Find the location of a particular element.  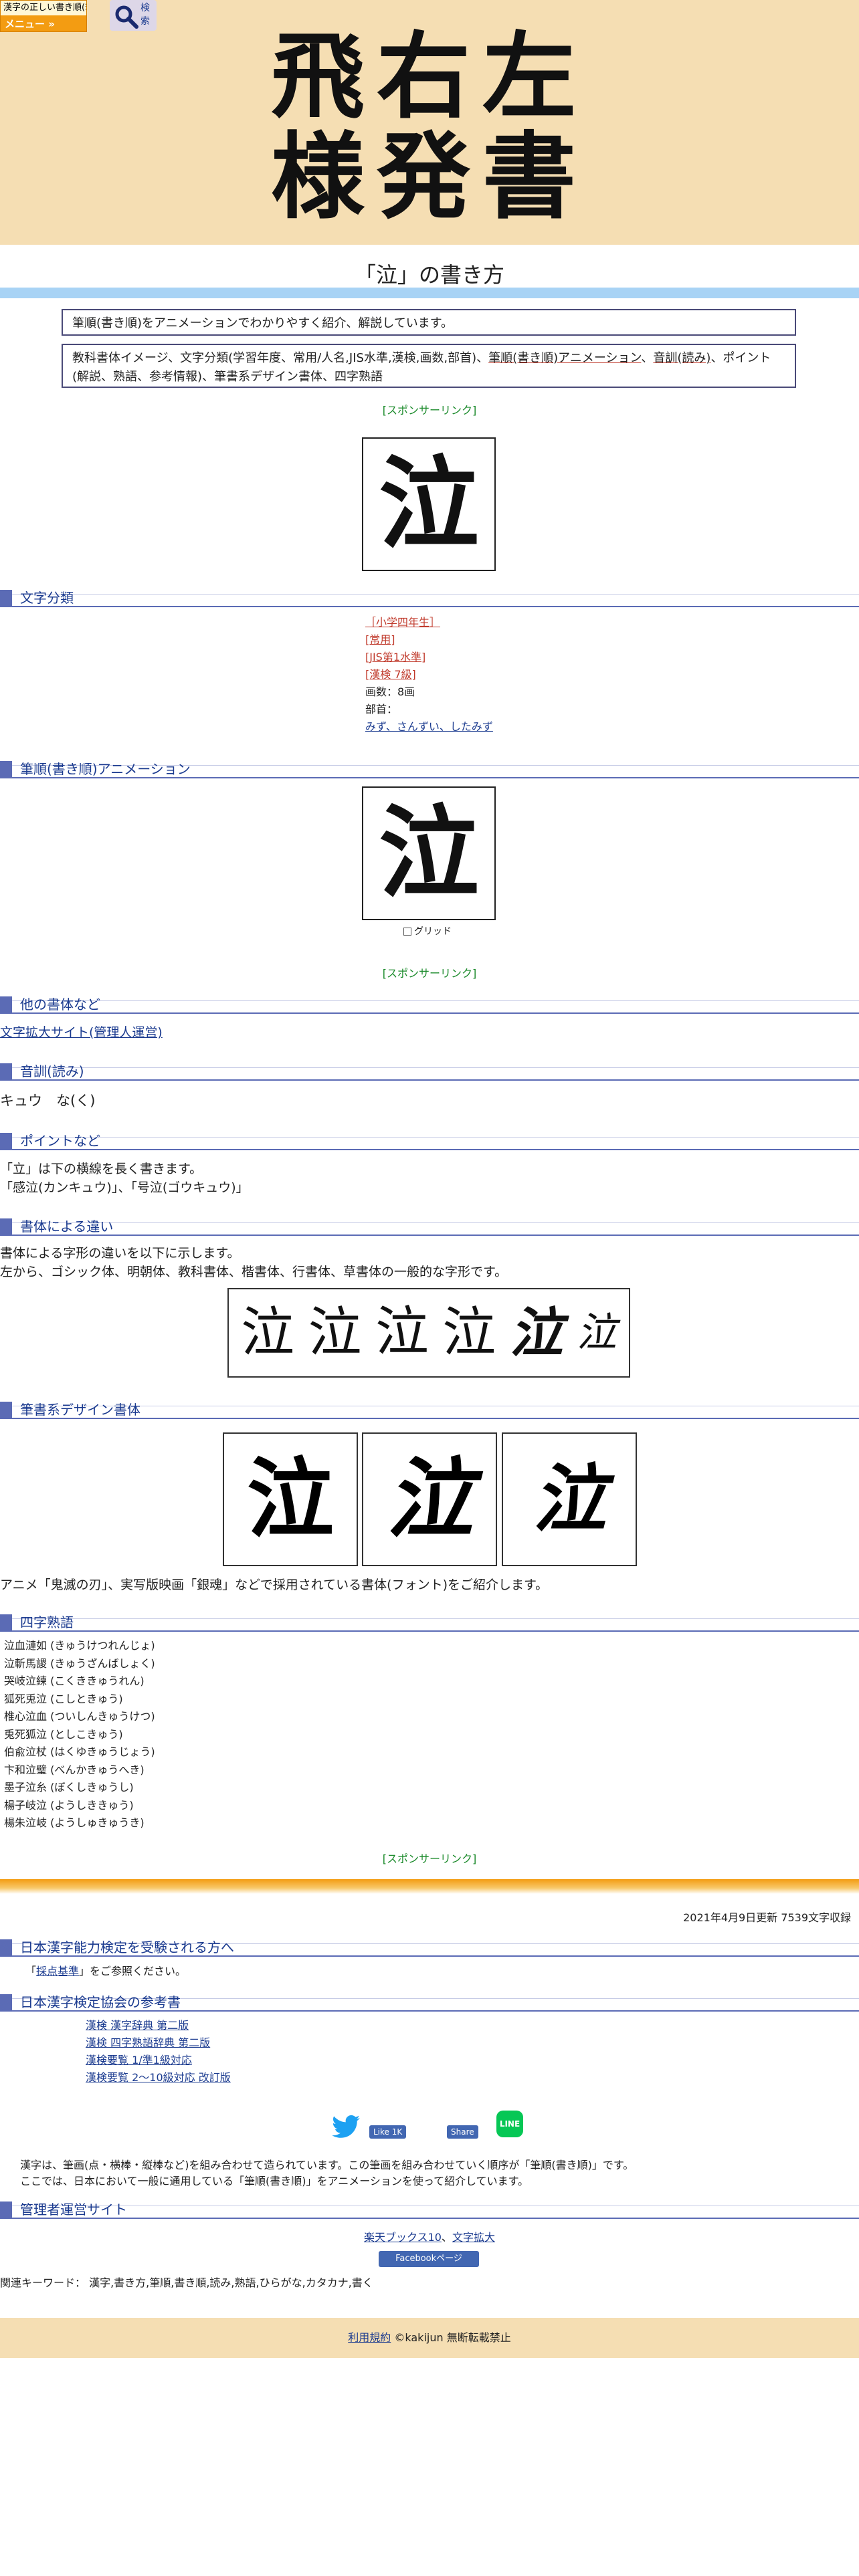

search-button: 検索 is located at coordinates (133, 15).